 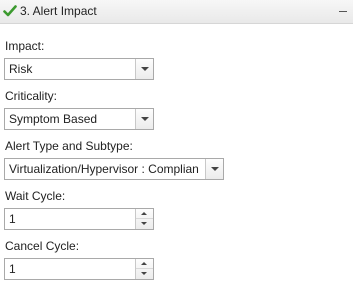 I want to click on minimize-icon, so click(x=343, y=11).